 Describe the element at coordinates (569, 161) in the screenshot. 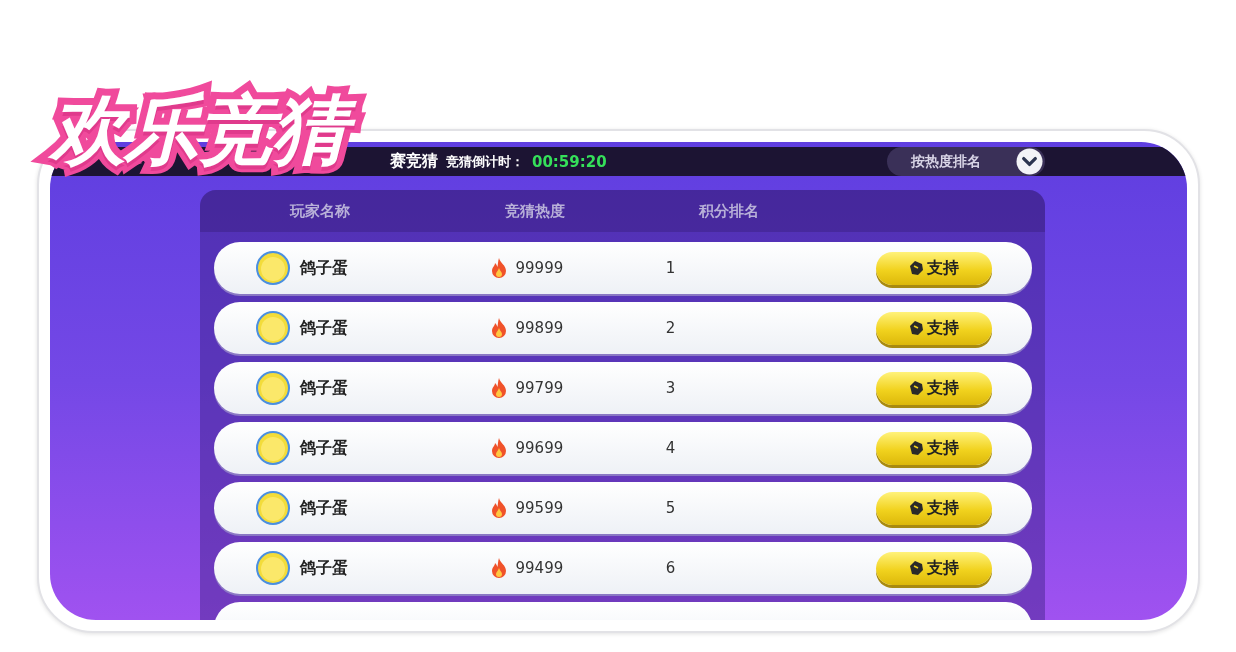

I see `countdown-timer: 00:59:20` at that location.